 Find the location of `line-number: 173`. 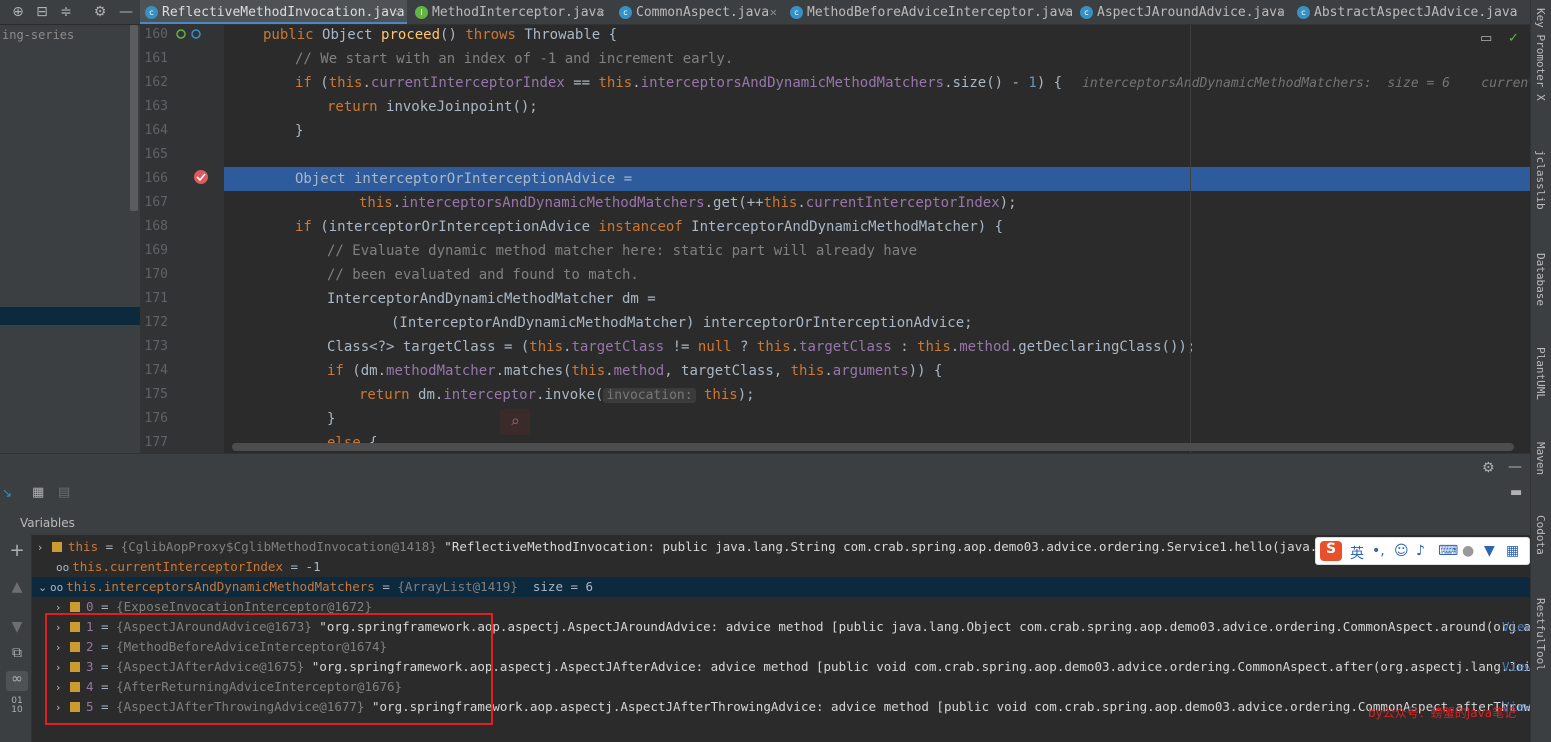

line-number: 173 is located at coordinates (156, 346).